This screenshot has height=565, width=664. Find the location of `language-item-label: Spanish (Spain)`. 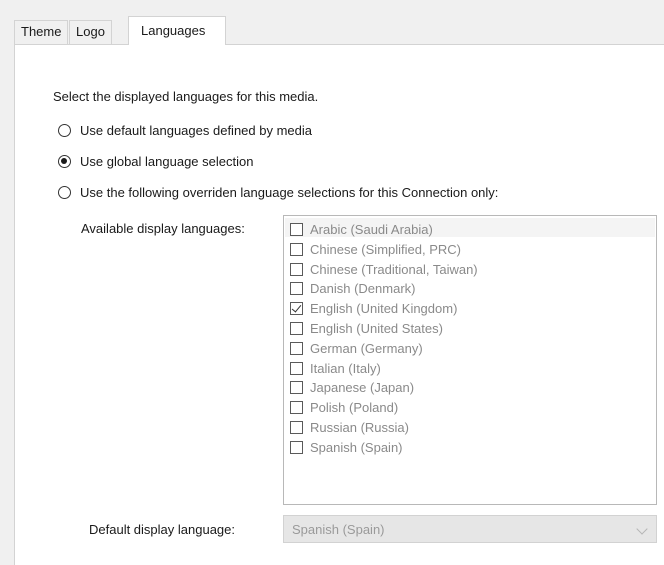

language-item-label: Spanish (Spain) is located at coordinates (356, 447).